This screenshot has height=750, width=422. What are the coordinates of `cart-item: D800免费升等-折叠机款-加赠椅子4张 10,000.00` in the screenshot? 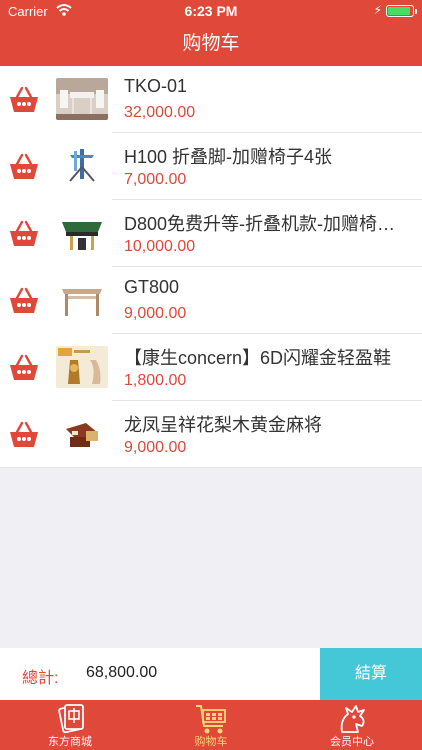 It's located at (211, 233).